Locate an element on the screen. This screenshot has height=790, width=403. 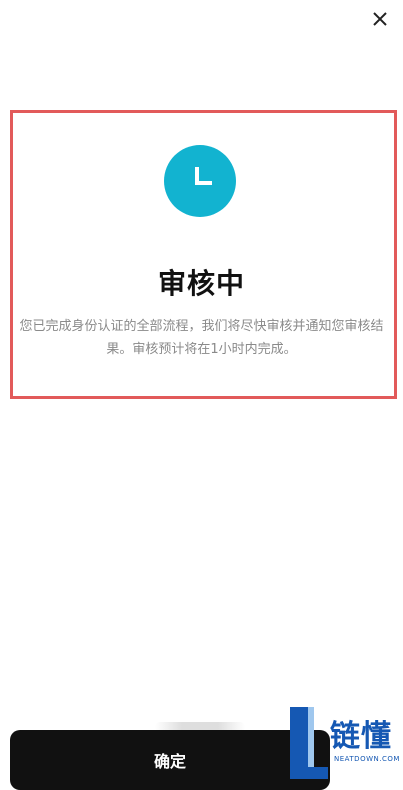
watermark-l-icon is located at coordinates (309, 743).